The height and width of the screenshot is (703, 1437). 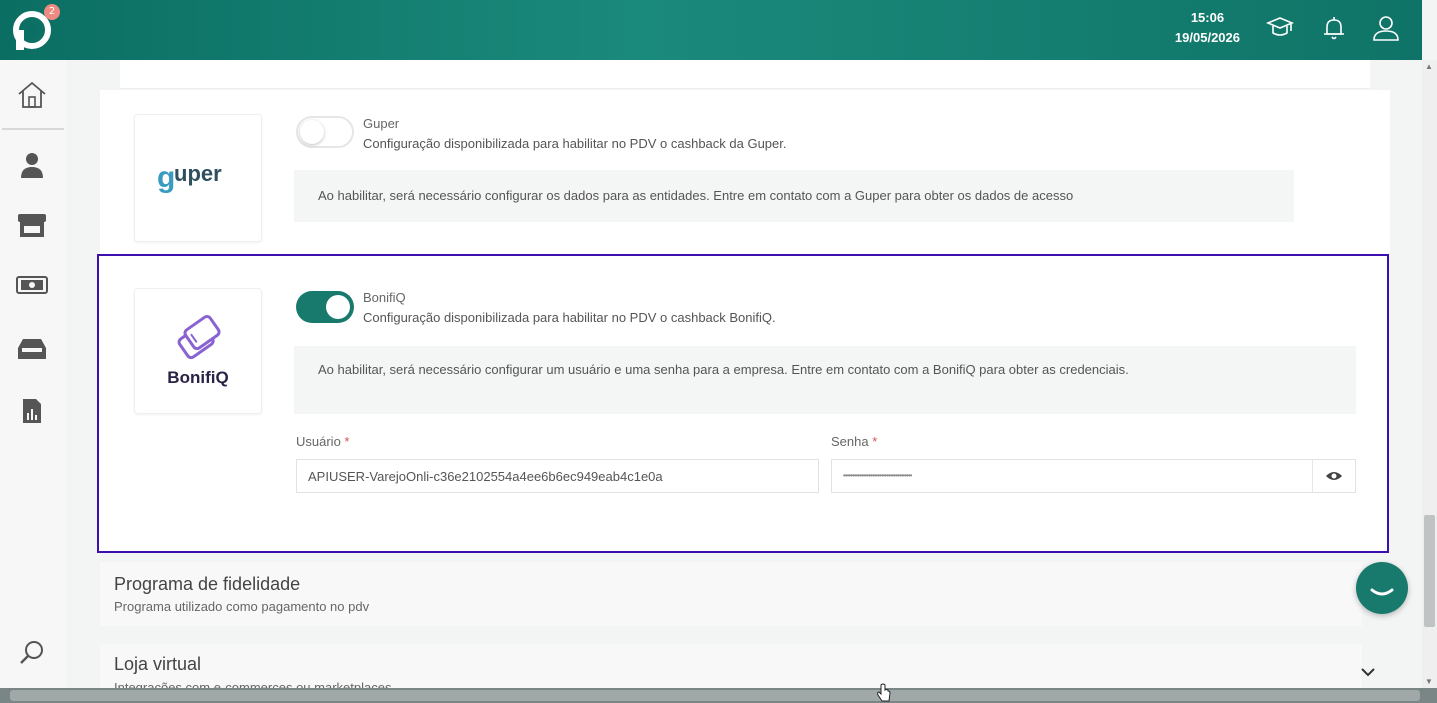 What do you see at coordinates (33, 129) in the screenshot?
I see `sidebar-divider` at bounding box center [33, 129].